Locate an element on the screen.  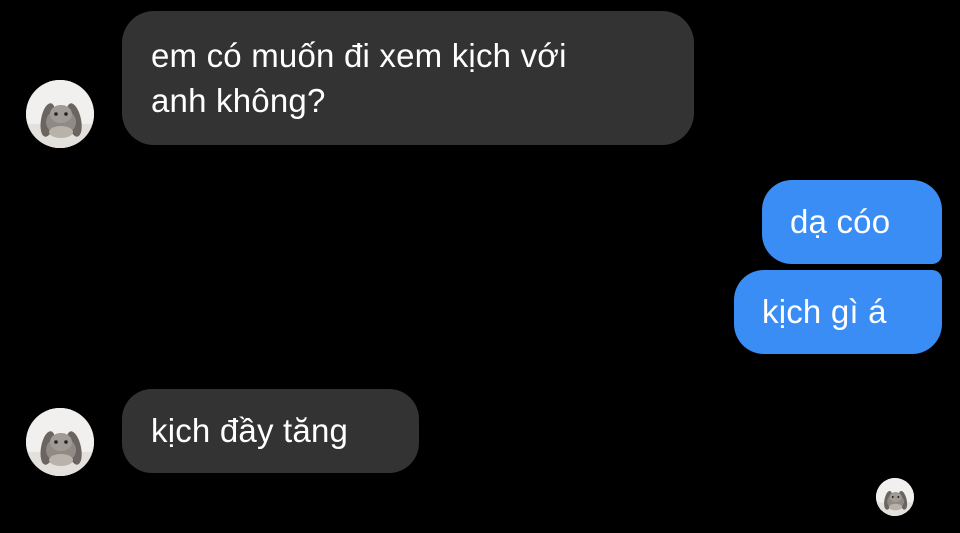
seen-receipt-avatar is located at coordinates (895, 497).